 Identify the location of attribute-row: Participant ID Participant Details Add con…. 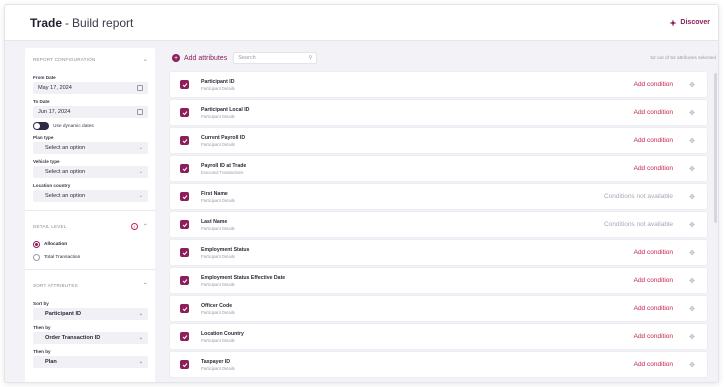
(438, 84).